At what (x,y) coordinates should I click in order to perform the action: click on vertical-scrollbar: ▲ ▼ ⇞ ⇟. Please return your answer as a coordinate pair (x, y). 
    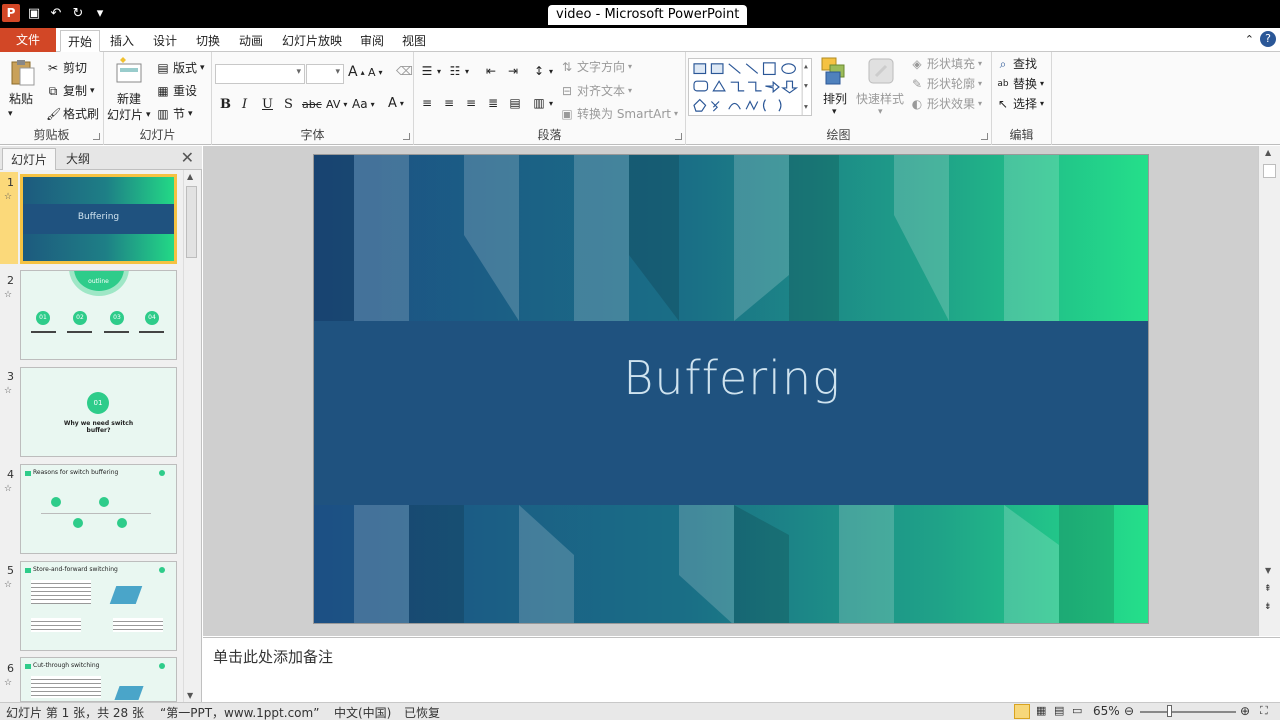
    Looking at the image, I should click on (1269, 391).